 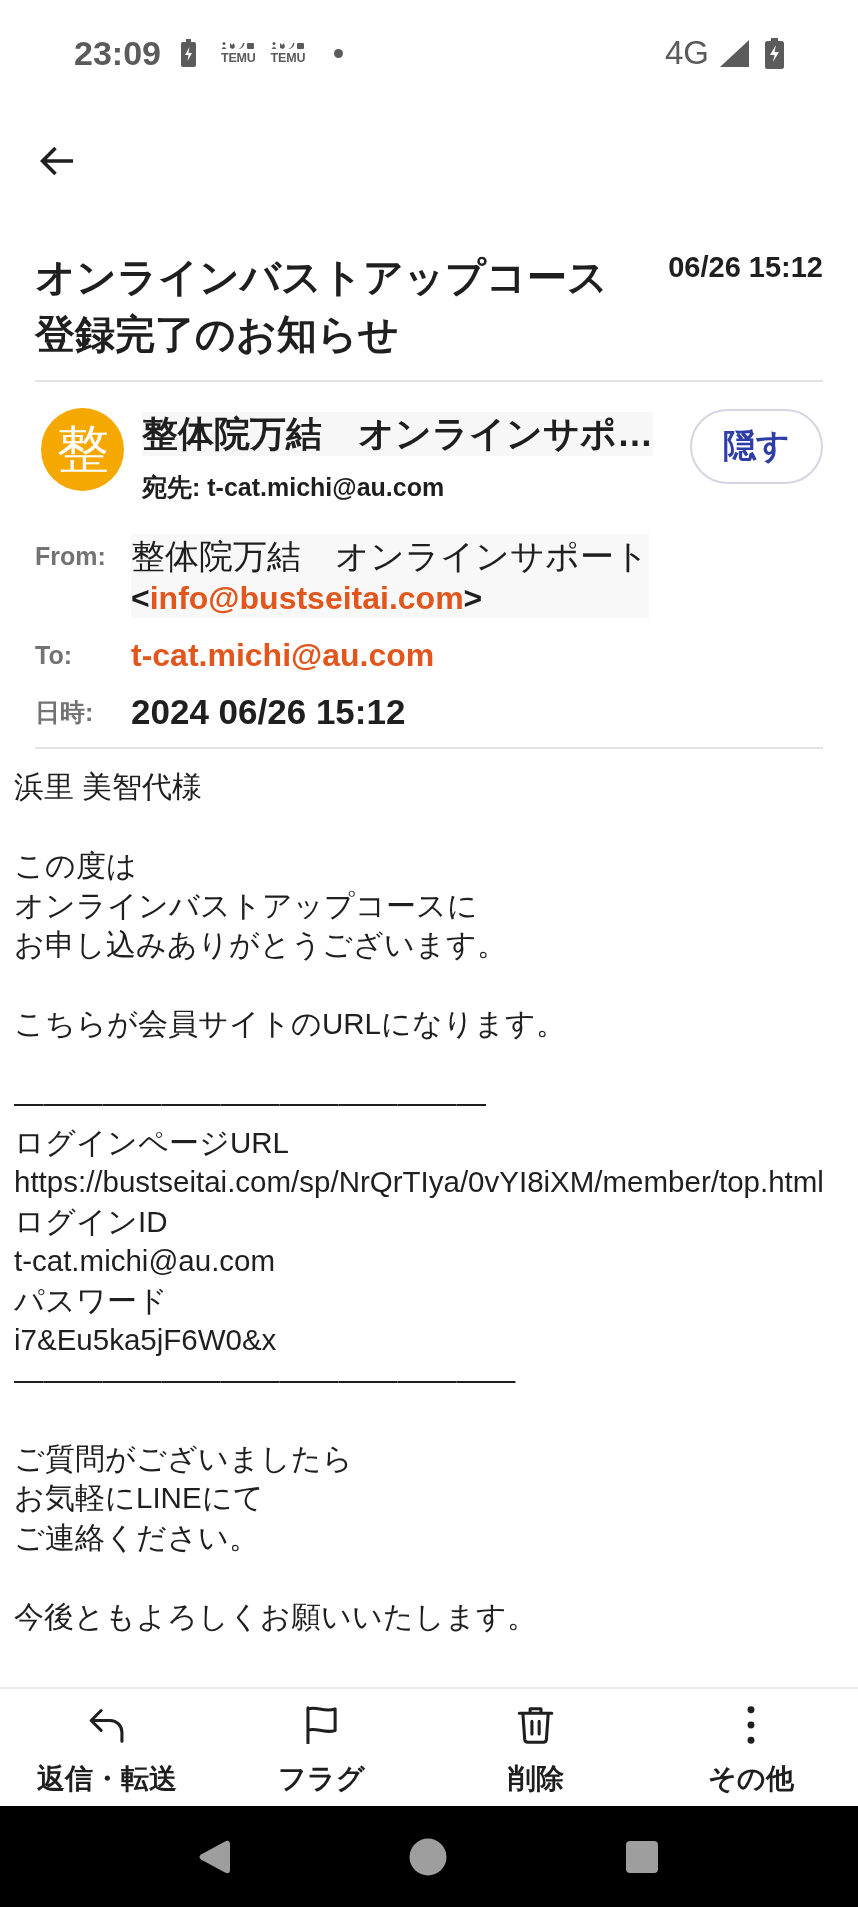 What do you see at coordinates (64, 712) in the screenshot?
I see `field-label: 日時:` at bounding box center [64, 712].